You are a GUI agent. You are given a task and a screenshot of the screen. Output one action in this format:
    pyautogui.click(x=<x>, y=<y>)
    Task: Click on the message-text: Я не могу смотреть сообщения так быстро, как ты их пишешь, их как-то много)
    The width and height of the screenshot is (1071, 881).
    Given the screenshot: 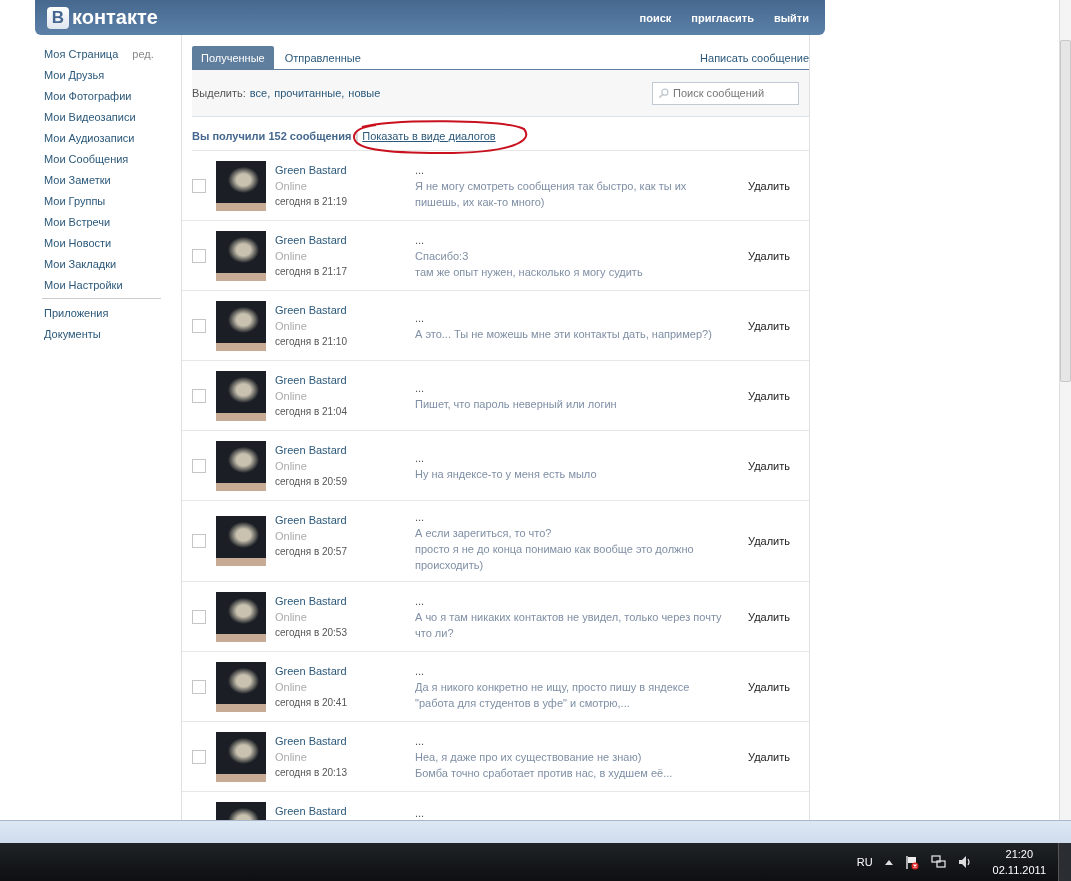 What is the action you would take?
    pyautogui.click(x=570, y=193)
    